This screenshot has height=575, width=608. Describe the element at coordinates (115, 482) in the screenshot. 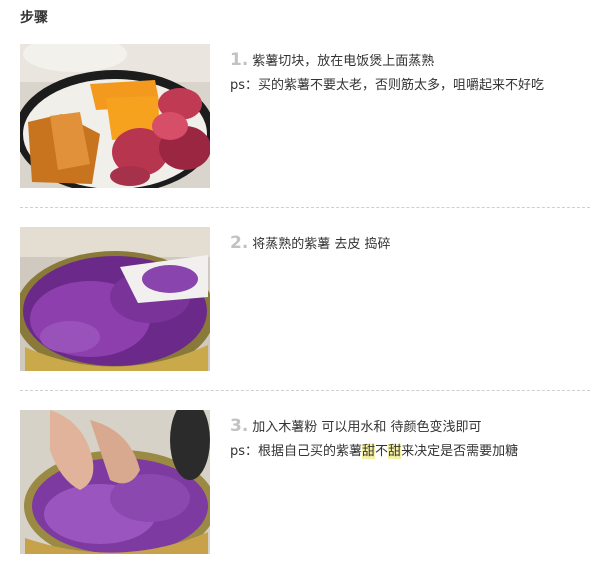

I see `step-3-photo` at that location.